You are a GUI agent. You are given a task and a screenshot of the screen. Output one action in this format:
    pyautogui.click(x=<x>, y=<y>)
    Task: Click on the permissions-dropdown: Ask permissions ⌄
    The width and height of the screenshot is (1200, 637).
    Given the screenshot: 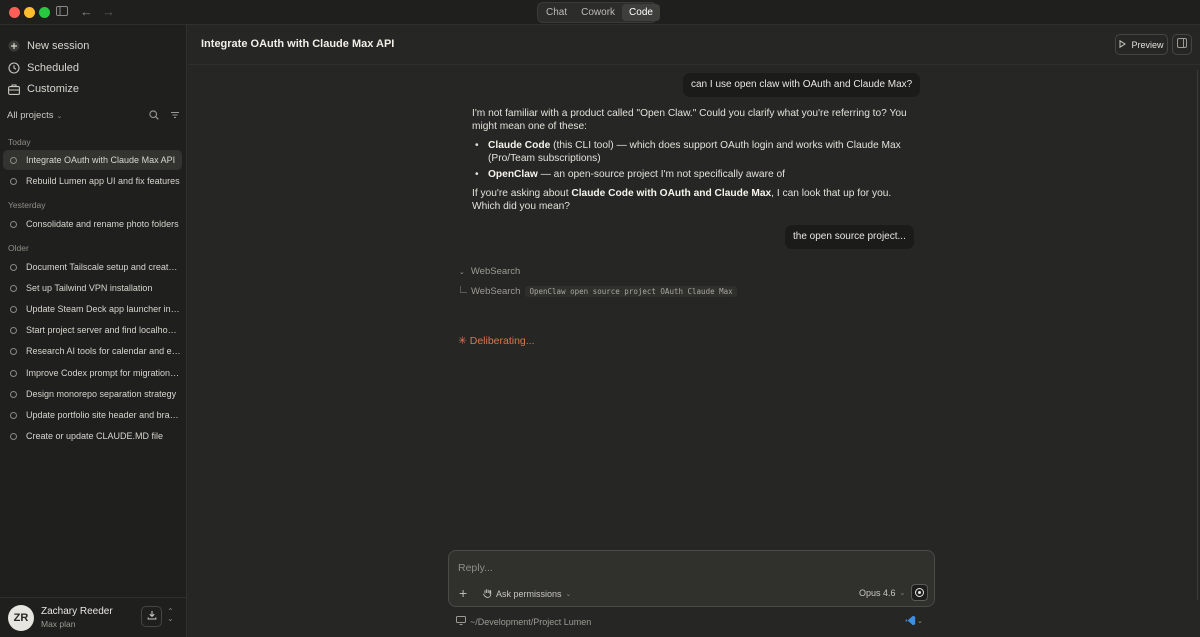 What is the action you would take?
    pyautogui.click(x=526, y=594)
    